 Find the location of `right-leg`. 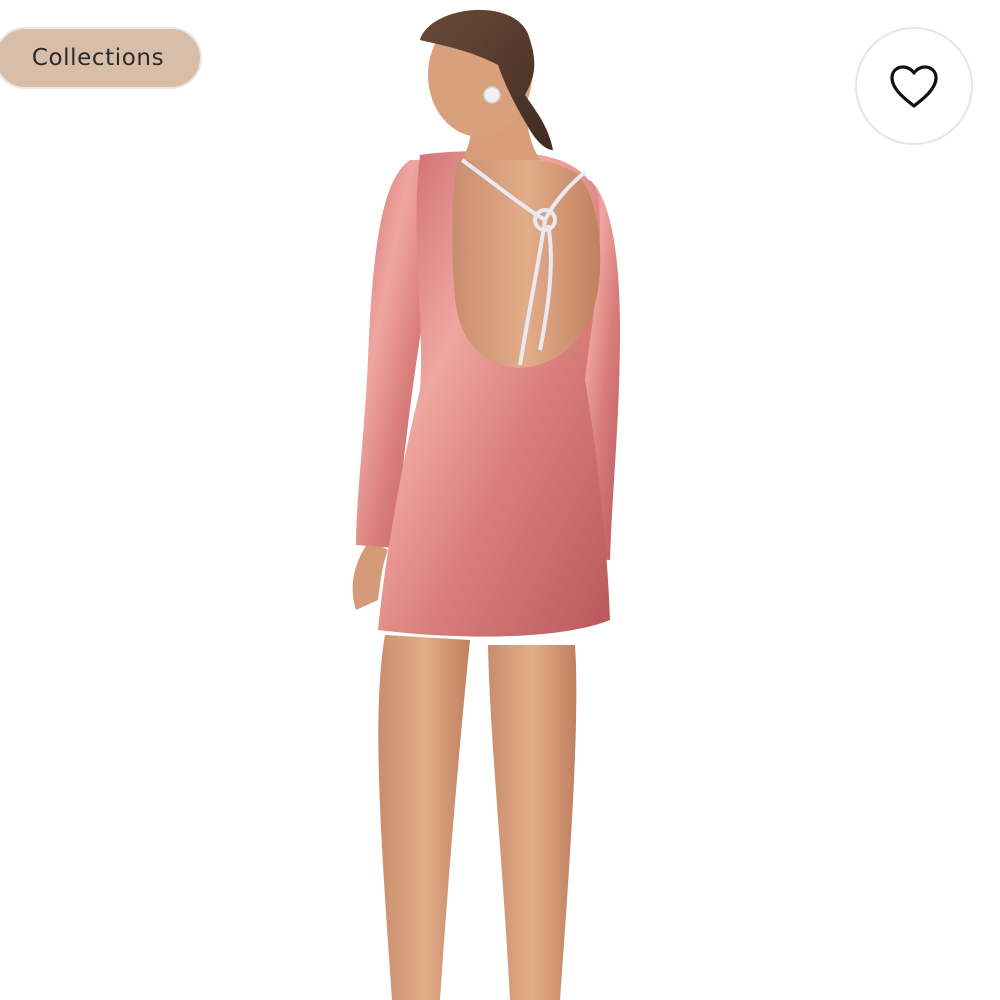

right-leg is located at coordinates (532, 822).